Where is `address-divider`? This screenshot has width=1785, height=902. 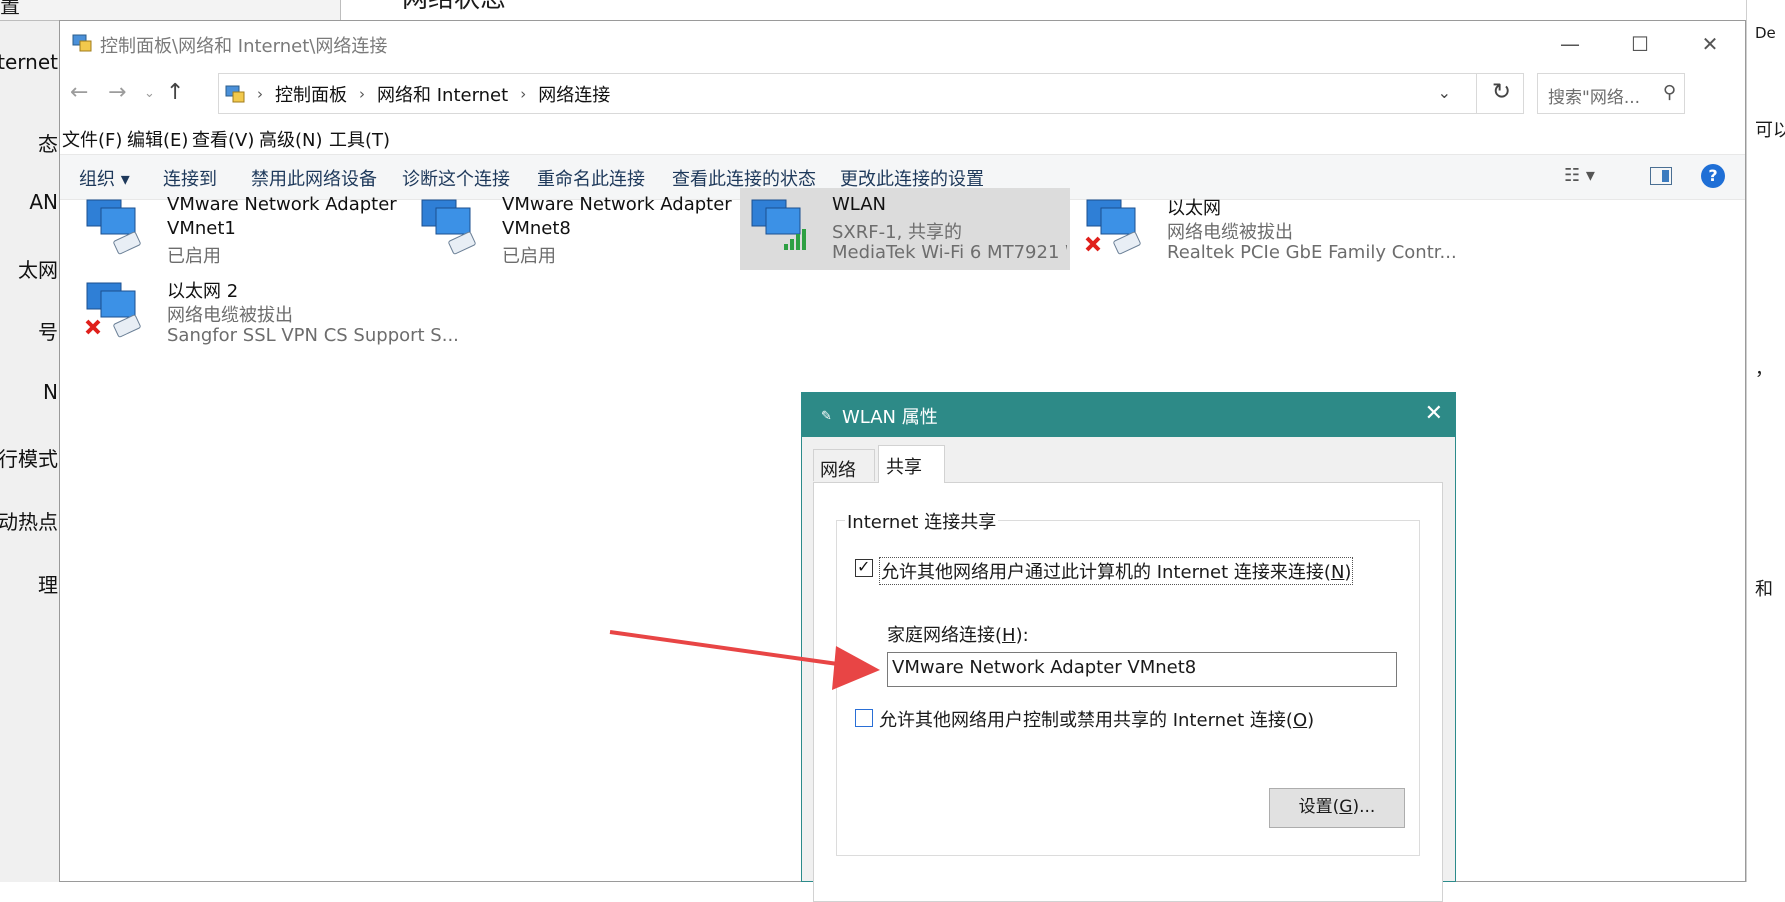
address-divider is located at coordinates (1476, 93).